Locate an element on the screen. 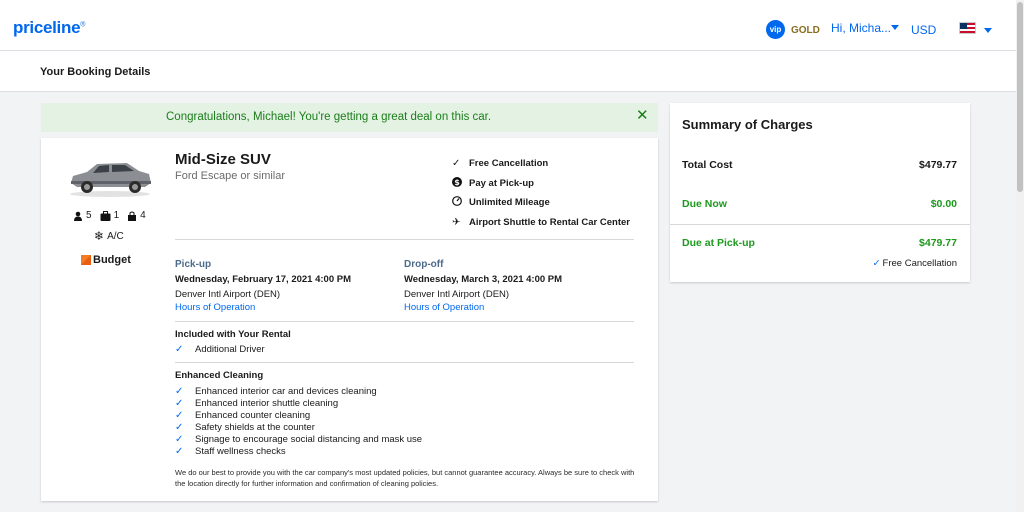 The height and width of the screenshot is (512, 1024). summary-title: Summary of Charges is located at coordinates (747, 124).